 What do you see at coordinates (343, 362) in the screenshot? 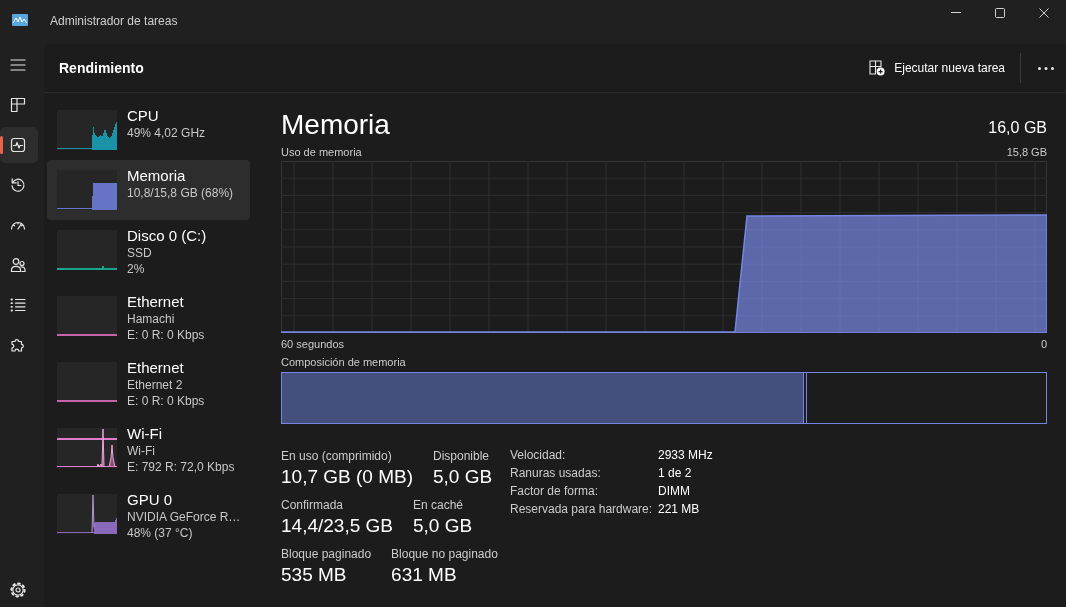
I see `composition-title: Composición de memoria` at bounding box center [343, 362].